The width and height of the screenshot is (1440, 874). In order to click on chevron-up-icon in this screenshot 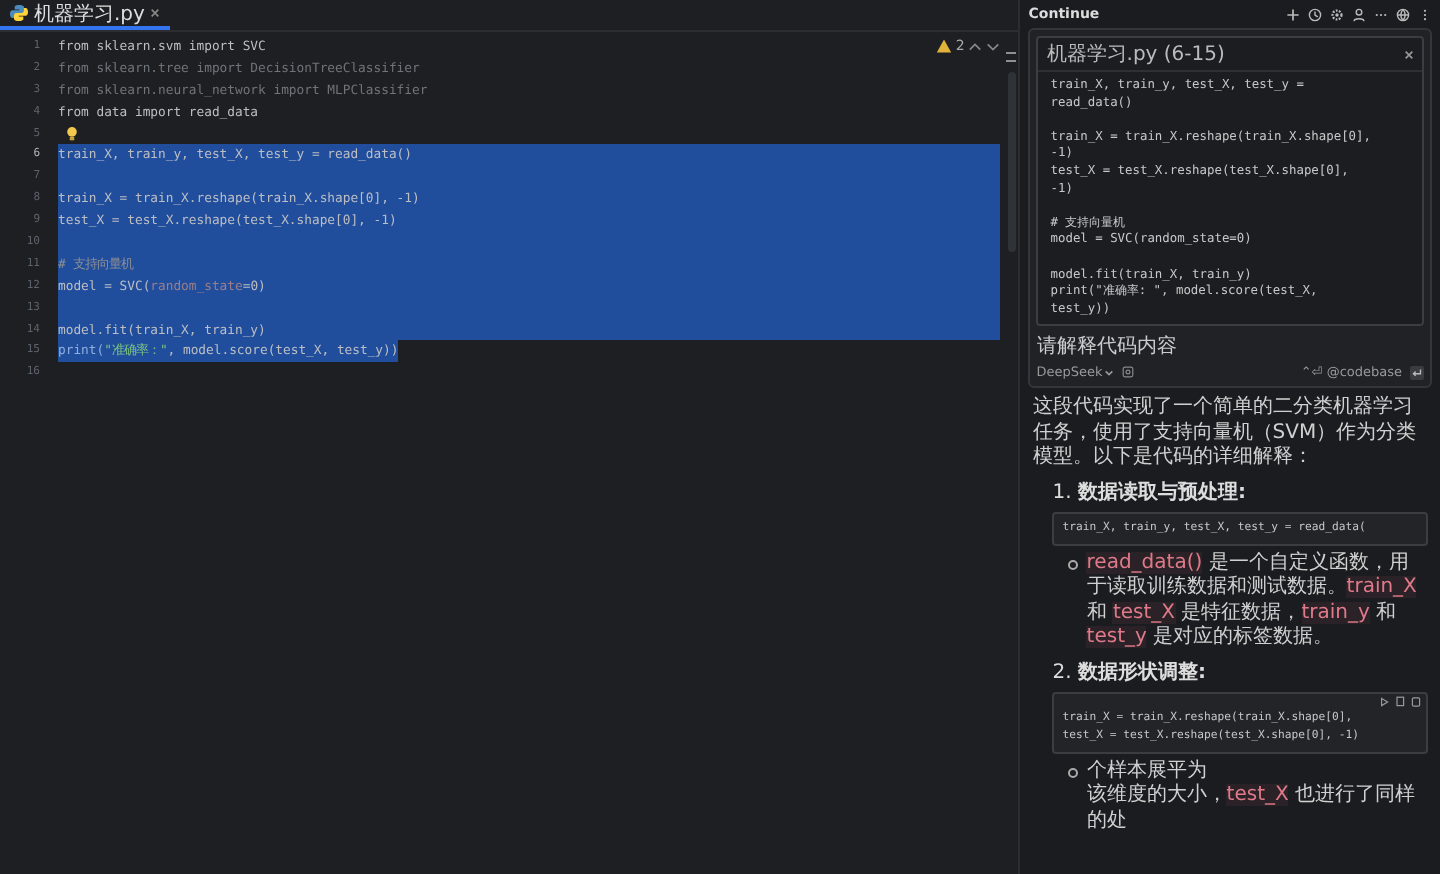, I will do `click(975, 46)`.